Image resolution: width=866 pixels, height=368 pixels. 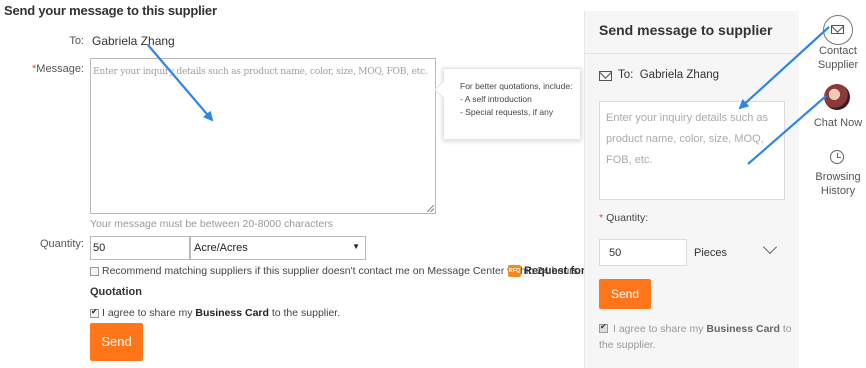 I want to click on tip-item: - Special requests, if any, so click(x=507, y=112).